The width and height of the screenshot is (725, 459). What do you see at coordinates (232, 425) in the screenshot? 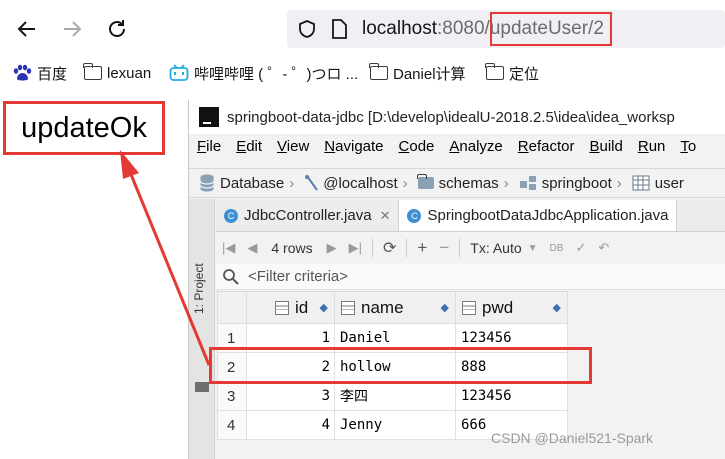
I see `row-number: 4` at bounding box center [232, 425].